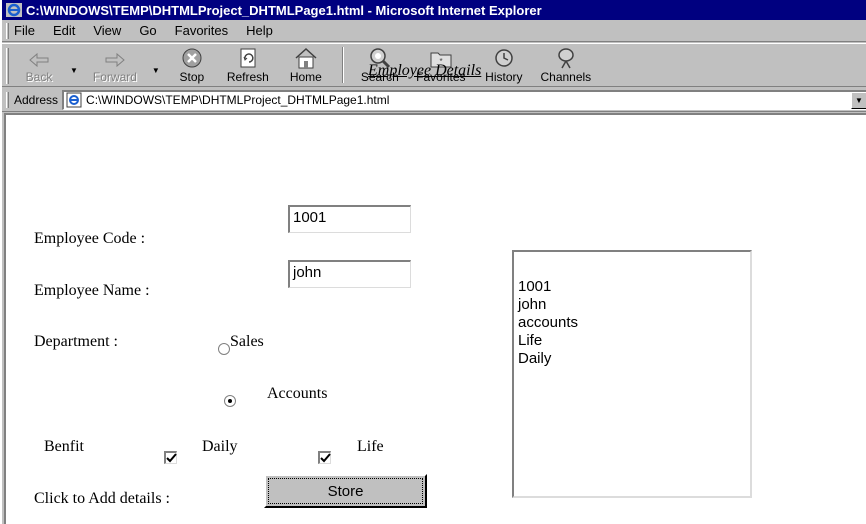  I want to click on list-item: accounts, so click(548, 322).